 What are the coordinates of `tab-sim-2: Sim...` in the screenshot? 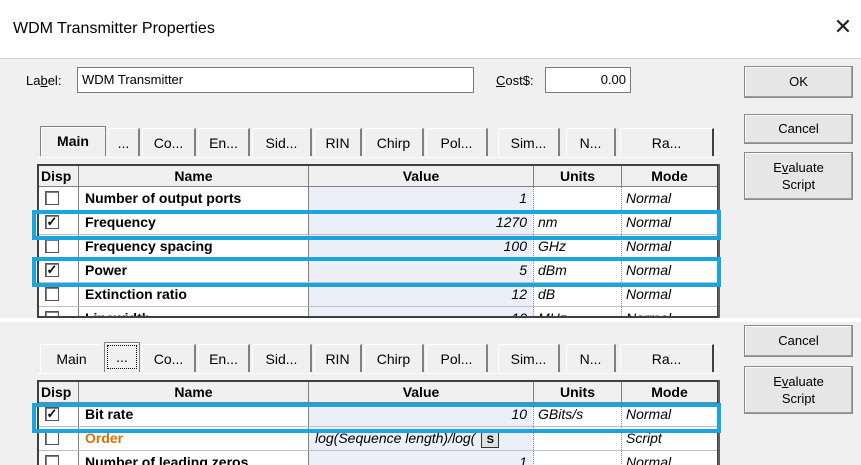 It's located at (529, 358).